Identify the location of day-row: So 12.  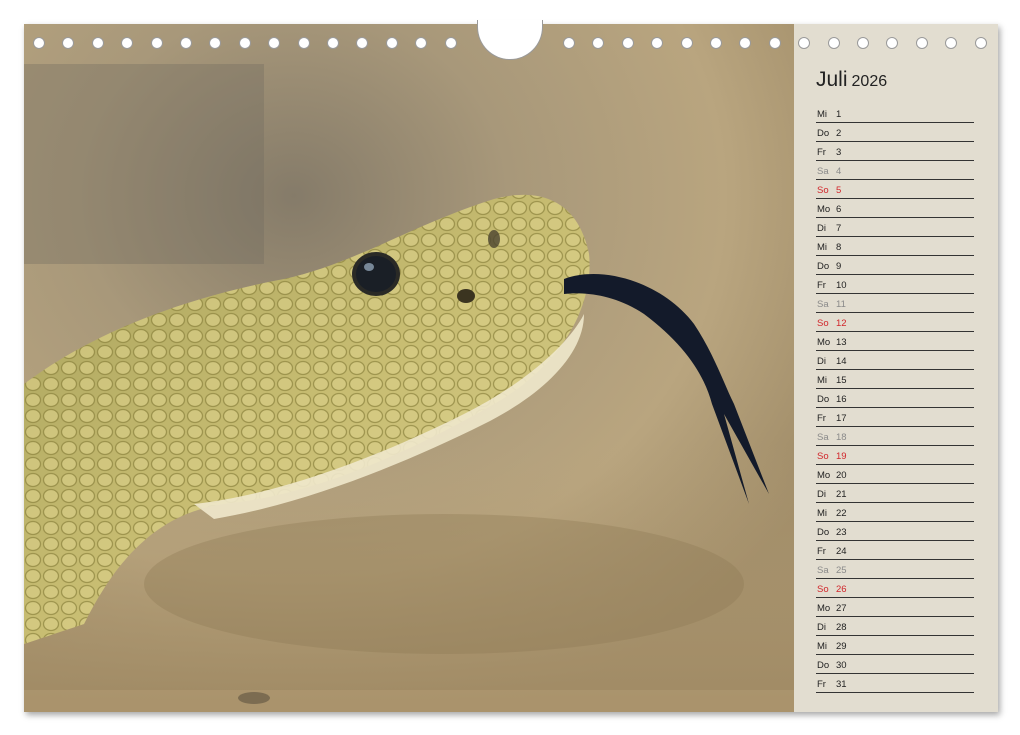
(895, 322).